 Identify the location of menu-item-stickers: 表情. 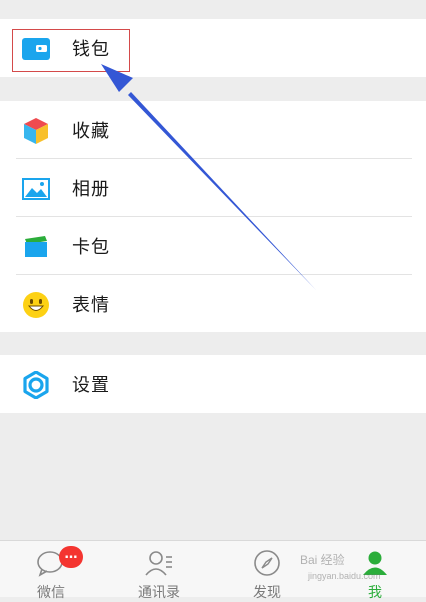
(213, 304).